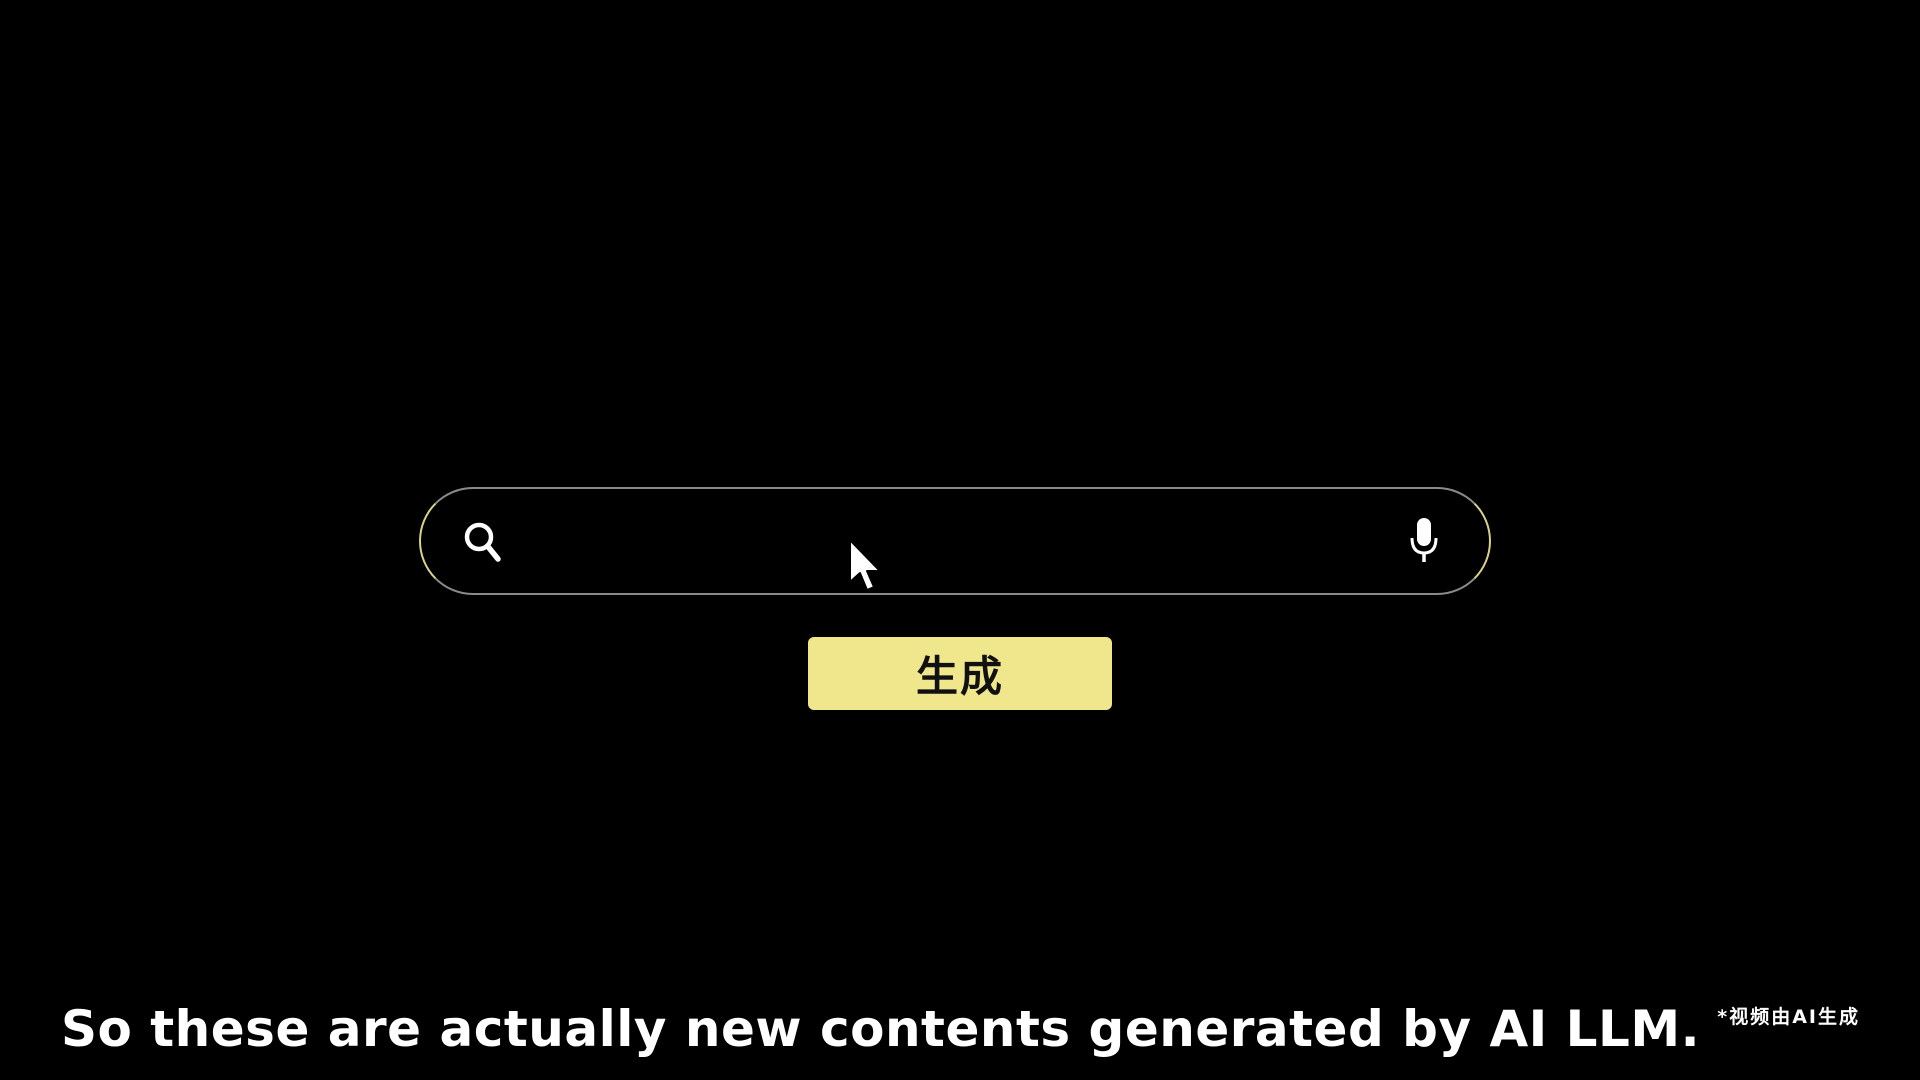 The width and height of the screenshot is (1920, 1080). I want to click on search-input, so click(953, 542).